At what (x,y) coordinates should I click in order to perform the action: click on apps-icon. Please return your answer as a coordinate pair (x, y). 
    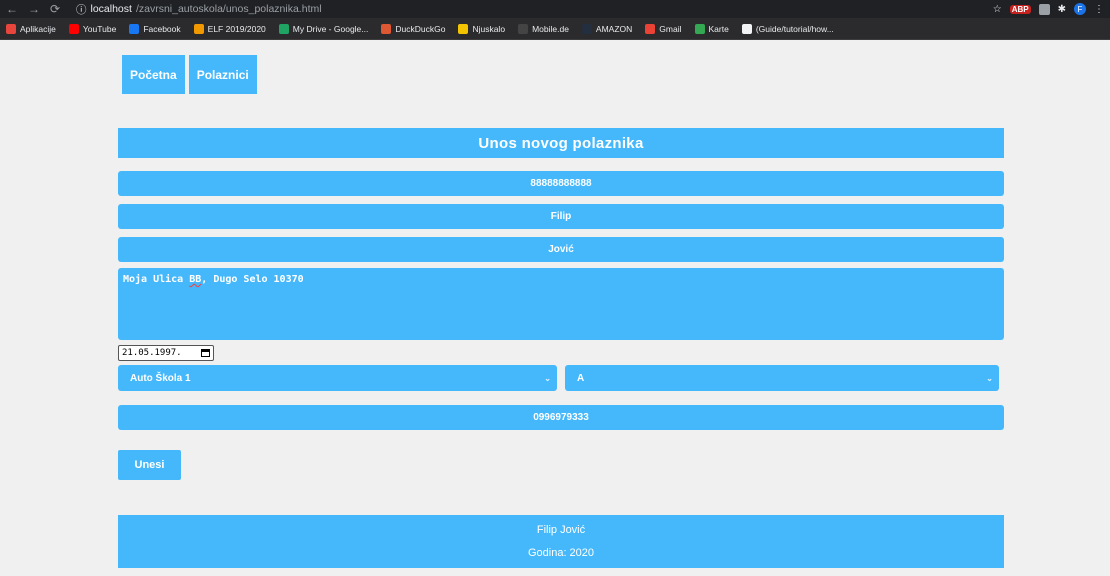
    Looking at the image, I should click on (11, 28).